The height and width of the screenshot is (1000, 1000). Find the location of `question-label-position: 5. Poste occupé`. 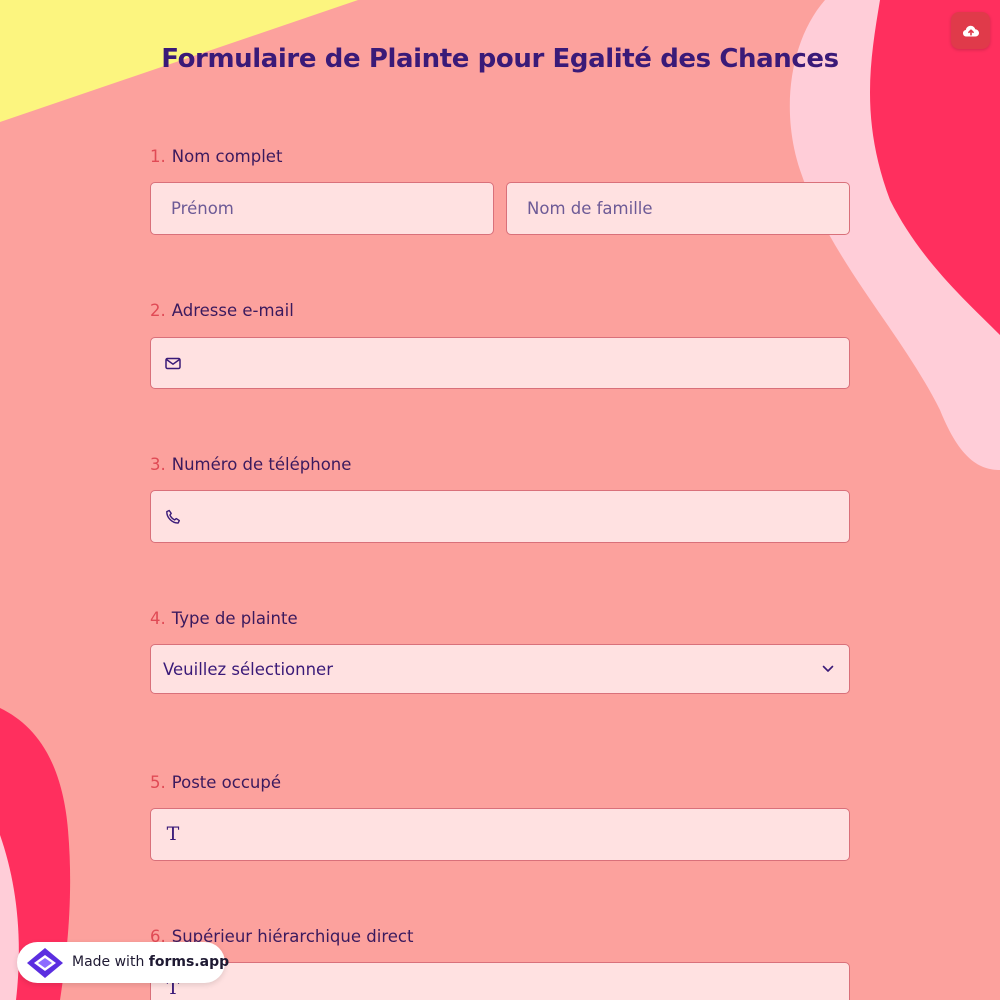

question-label-position: 5. Poste occupé is located at coordinates (215, 782).